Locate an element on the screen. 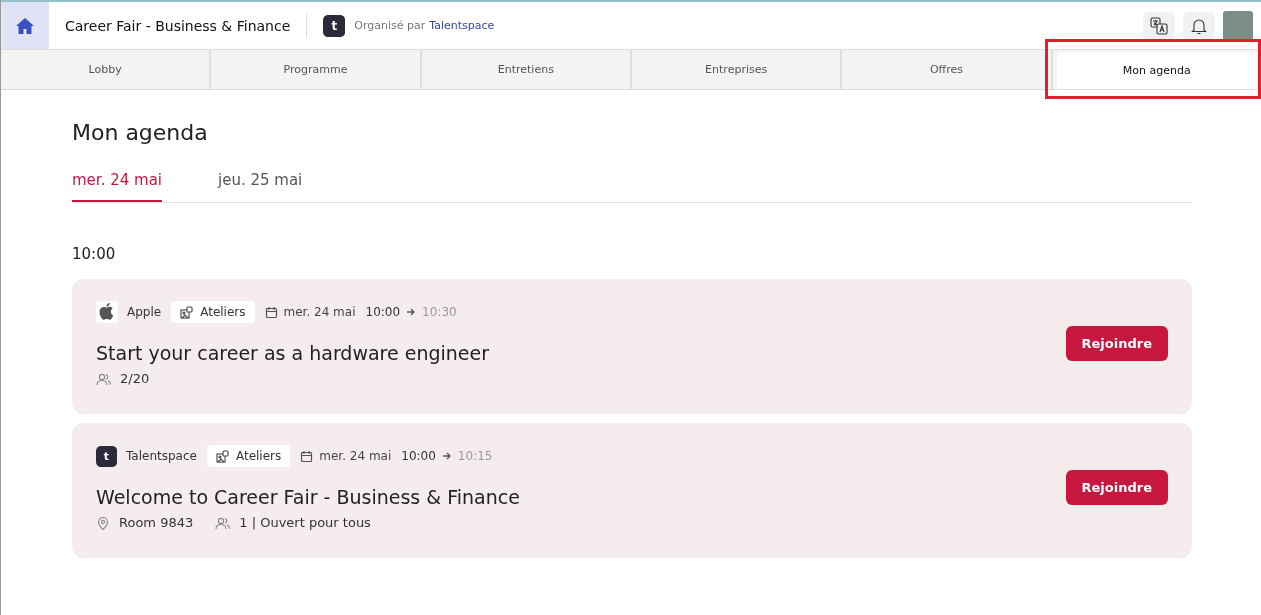 The height and width of the screenshot is (615, 1261). company-logo: t is located at coordinates (106, 456).